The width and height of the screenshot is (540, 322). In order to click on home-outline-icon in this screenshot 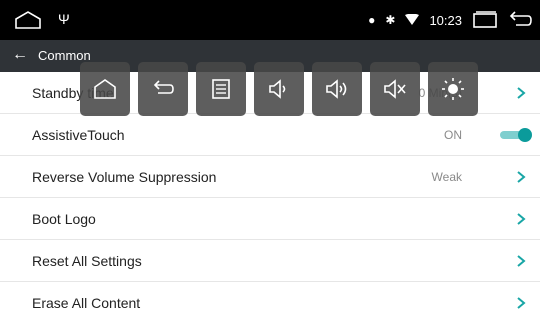, I will do `click(28, 20)`.